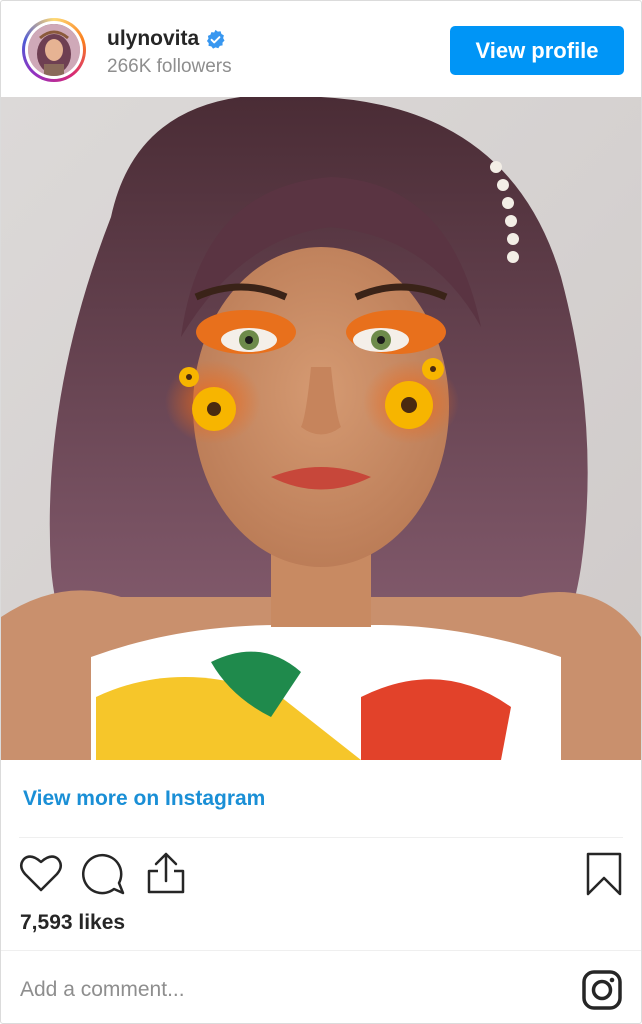 The height and width of the screenshot is (1024, 642). What do you see at coordinates (103, 874) in the screenshot?
I see `comment-bubble-icon` at bounding box center [103, 874].